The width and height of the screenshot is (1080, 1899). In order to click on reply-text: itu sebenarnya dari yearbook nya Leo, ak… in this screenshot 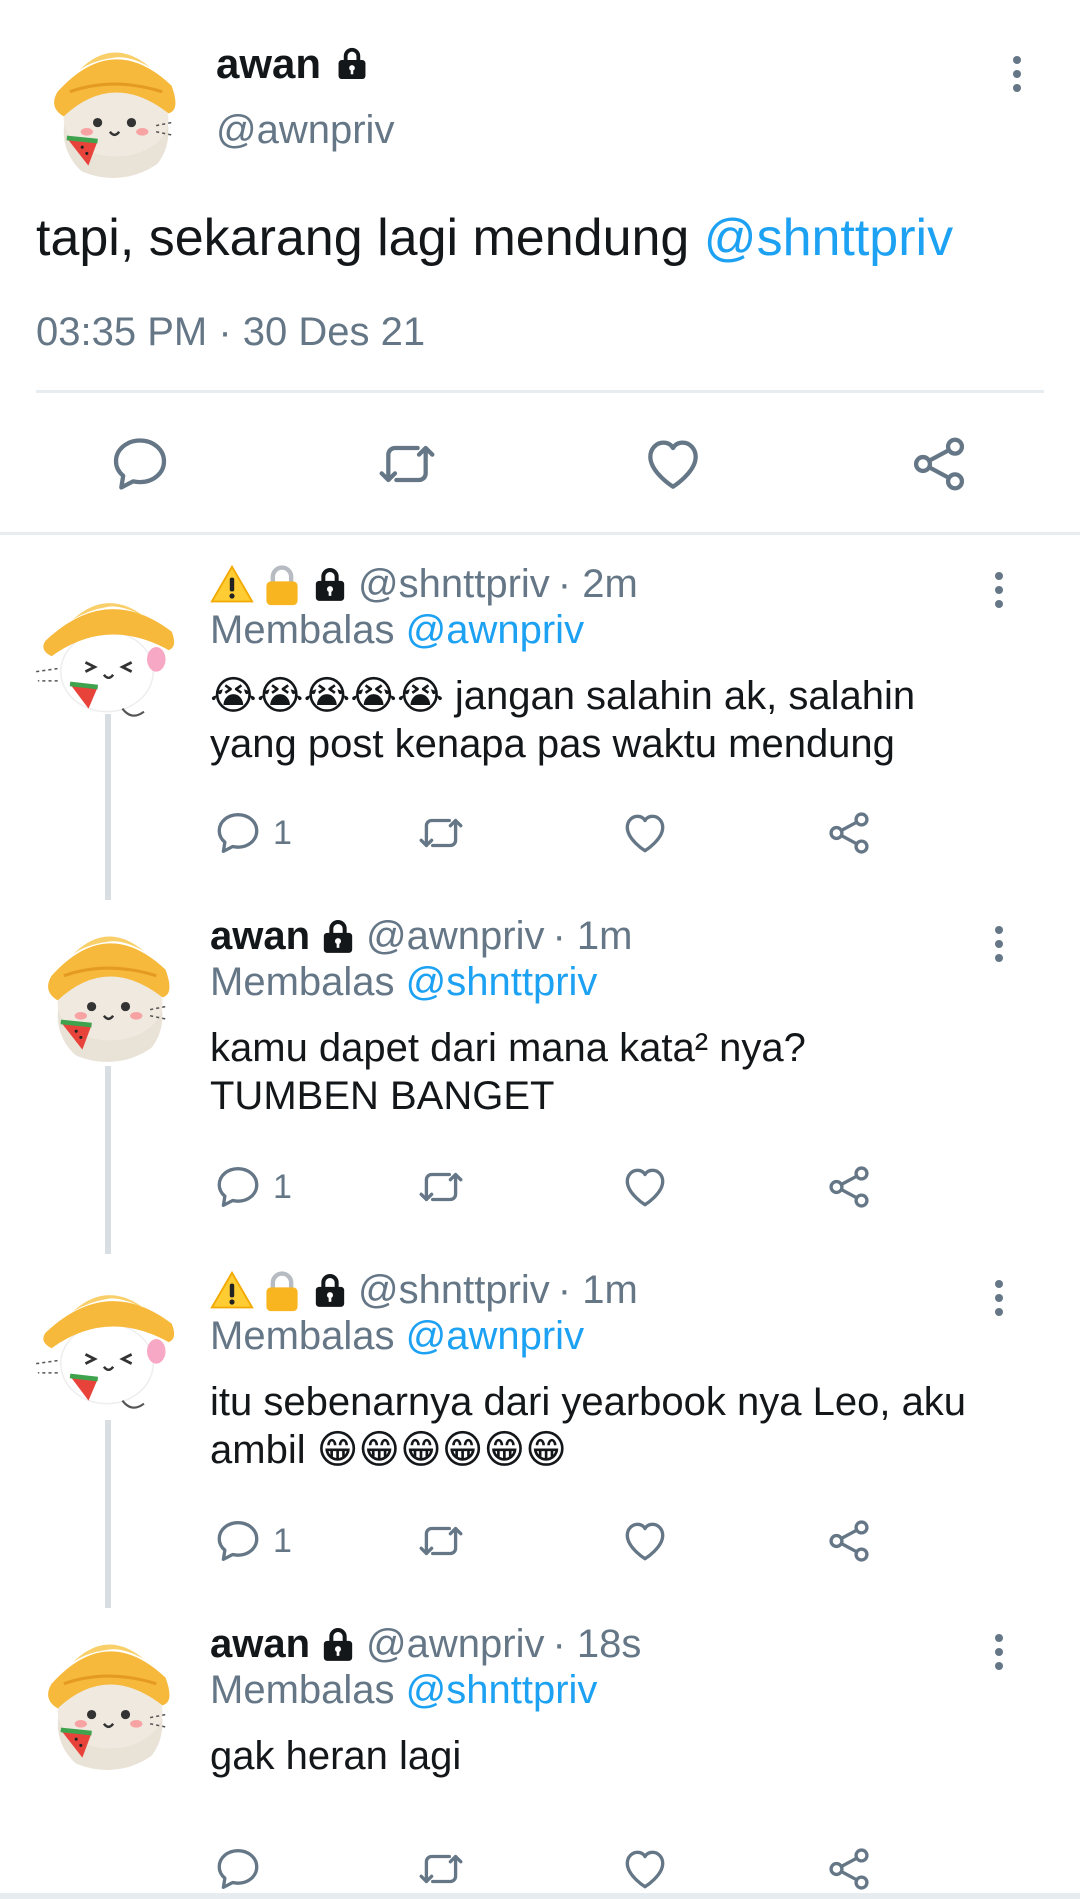, I will do `click(610, 1426)`.